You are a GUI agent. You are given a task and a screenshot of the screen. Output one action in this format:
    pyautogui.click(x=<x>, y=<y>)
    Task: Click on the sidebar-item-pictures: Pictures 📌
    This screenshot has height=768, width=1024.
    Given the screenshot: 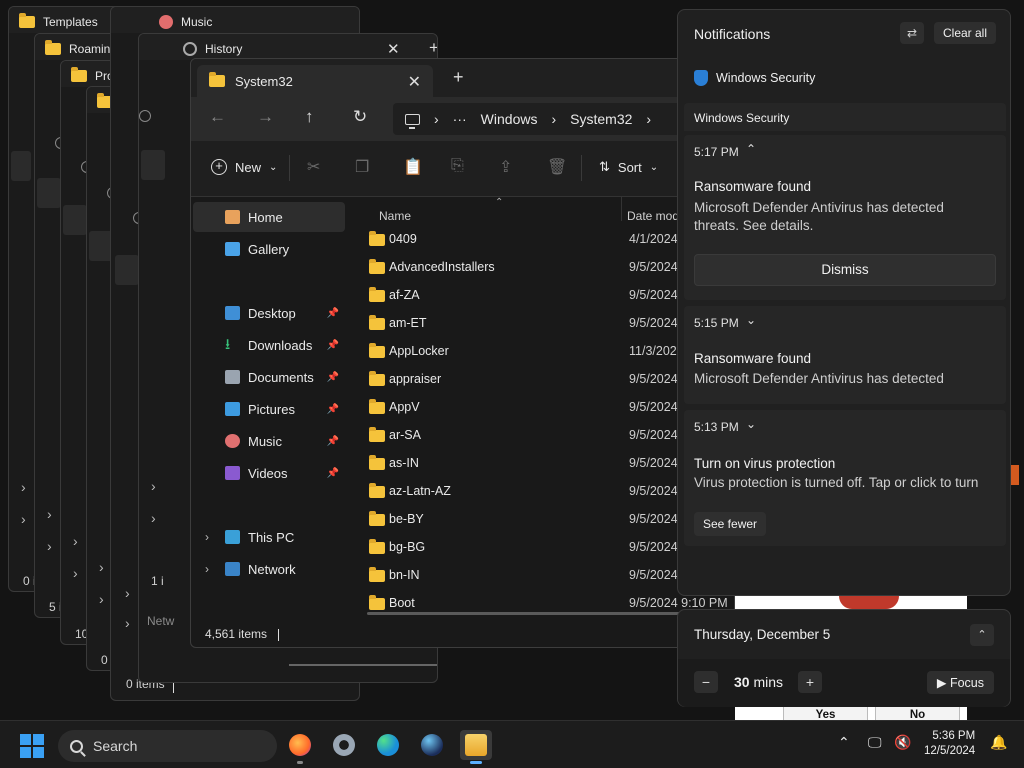 What is the action you would take?
    pyautogui.click(x=269, y=409)
    